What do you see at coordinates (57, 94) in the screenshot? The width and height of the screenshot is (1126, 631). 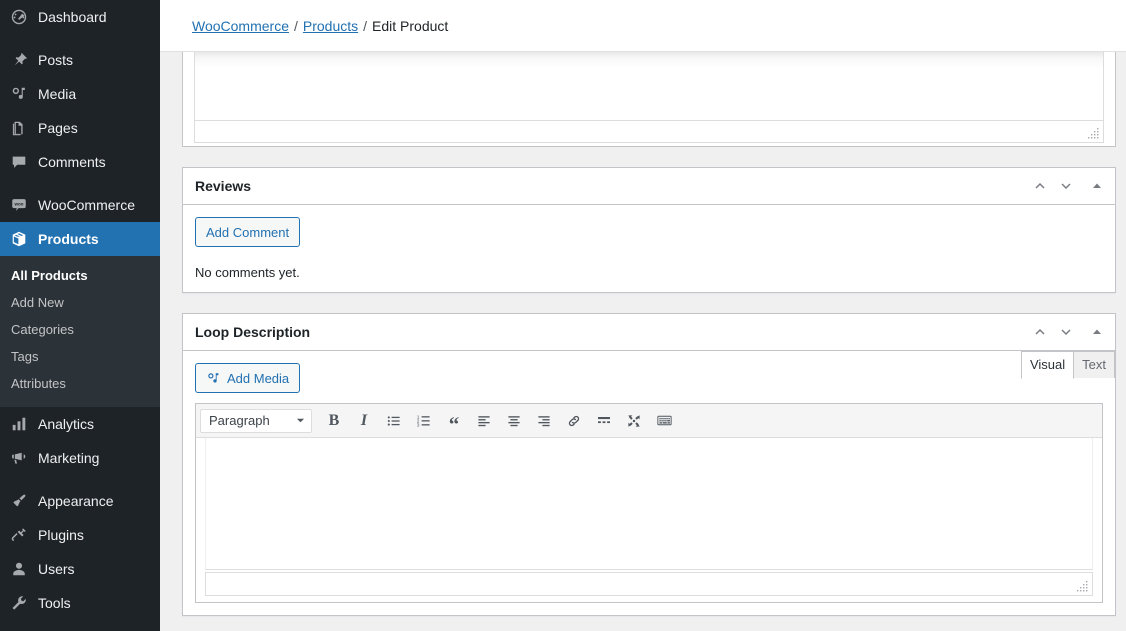 I see `sidebar-item-label: Media` at bounding box center [57, 94].